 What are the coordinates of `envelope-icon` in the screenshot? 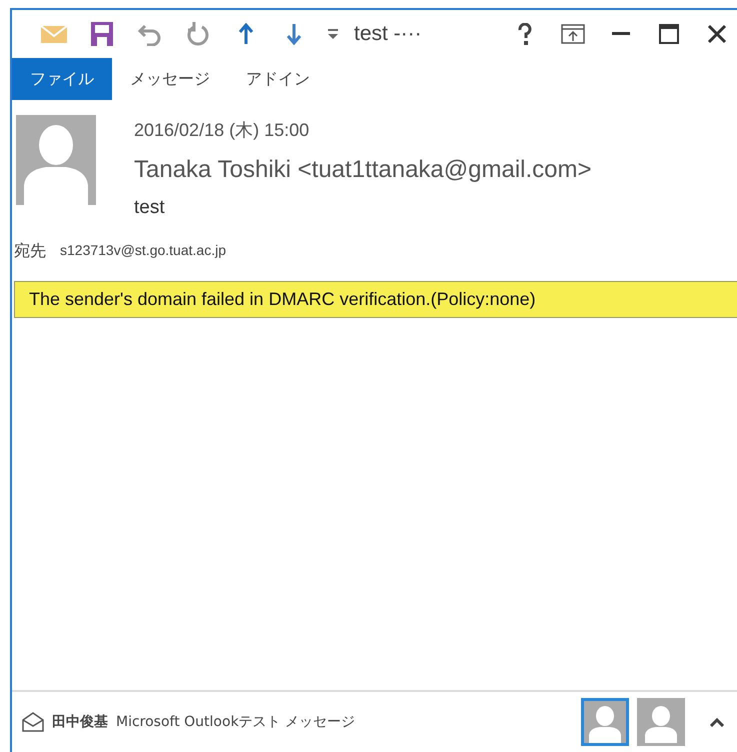 It's located at (33, 722).